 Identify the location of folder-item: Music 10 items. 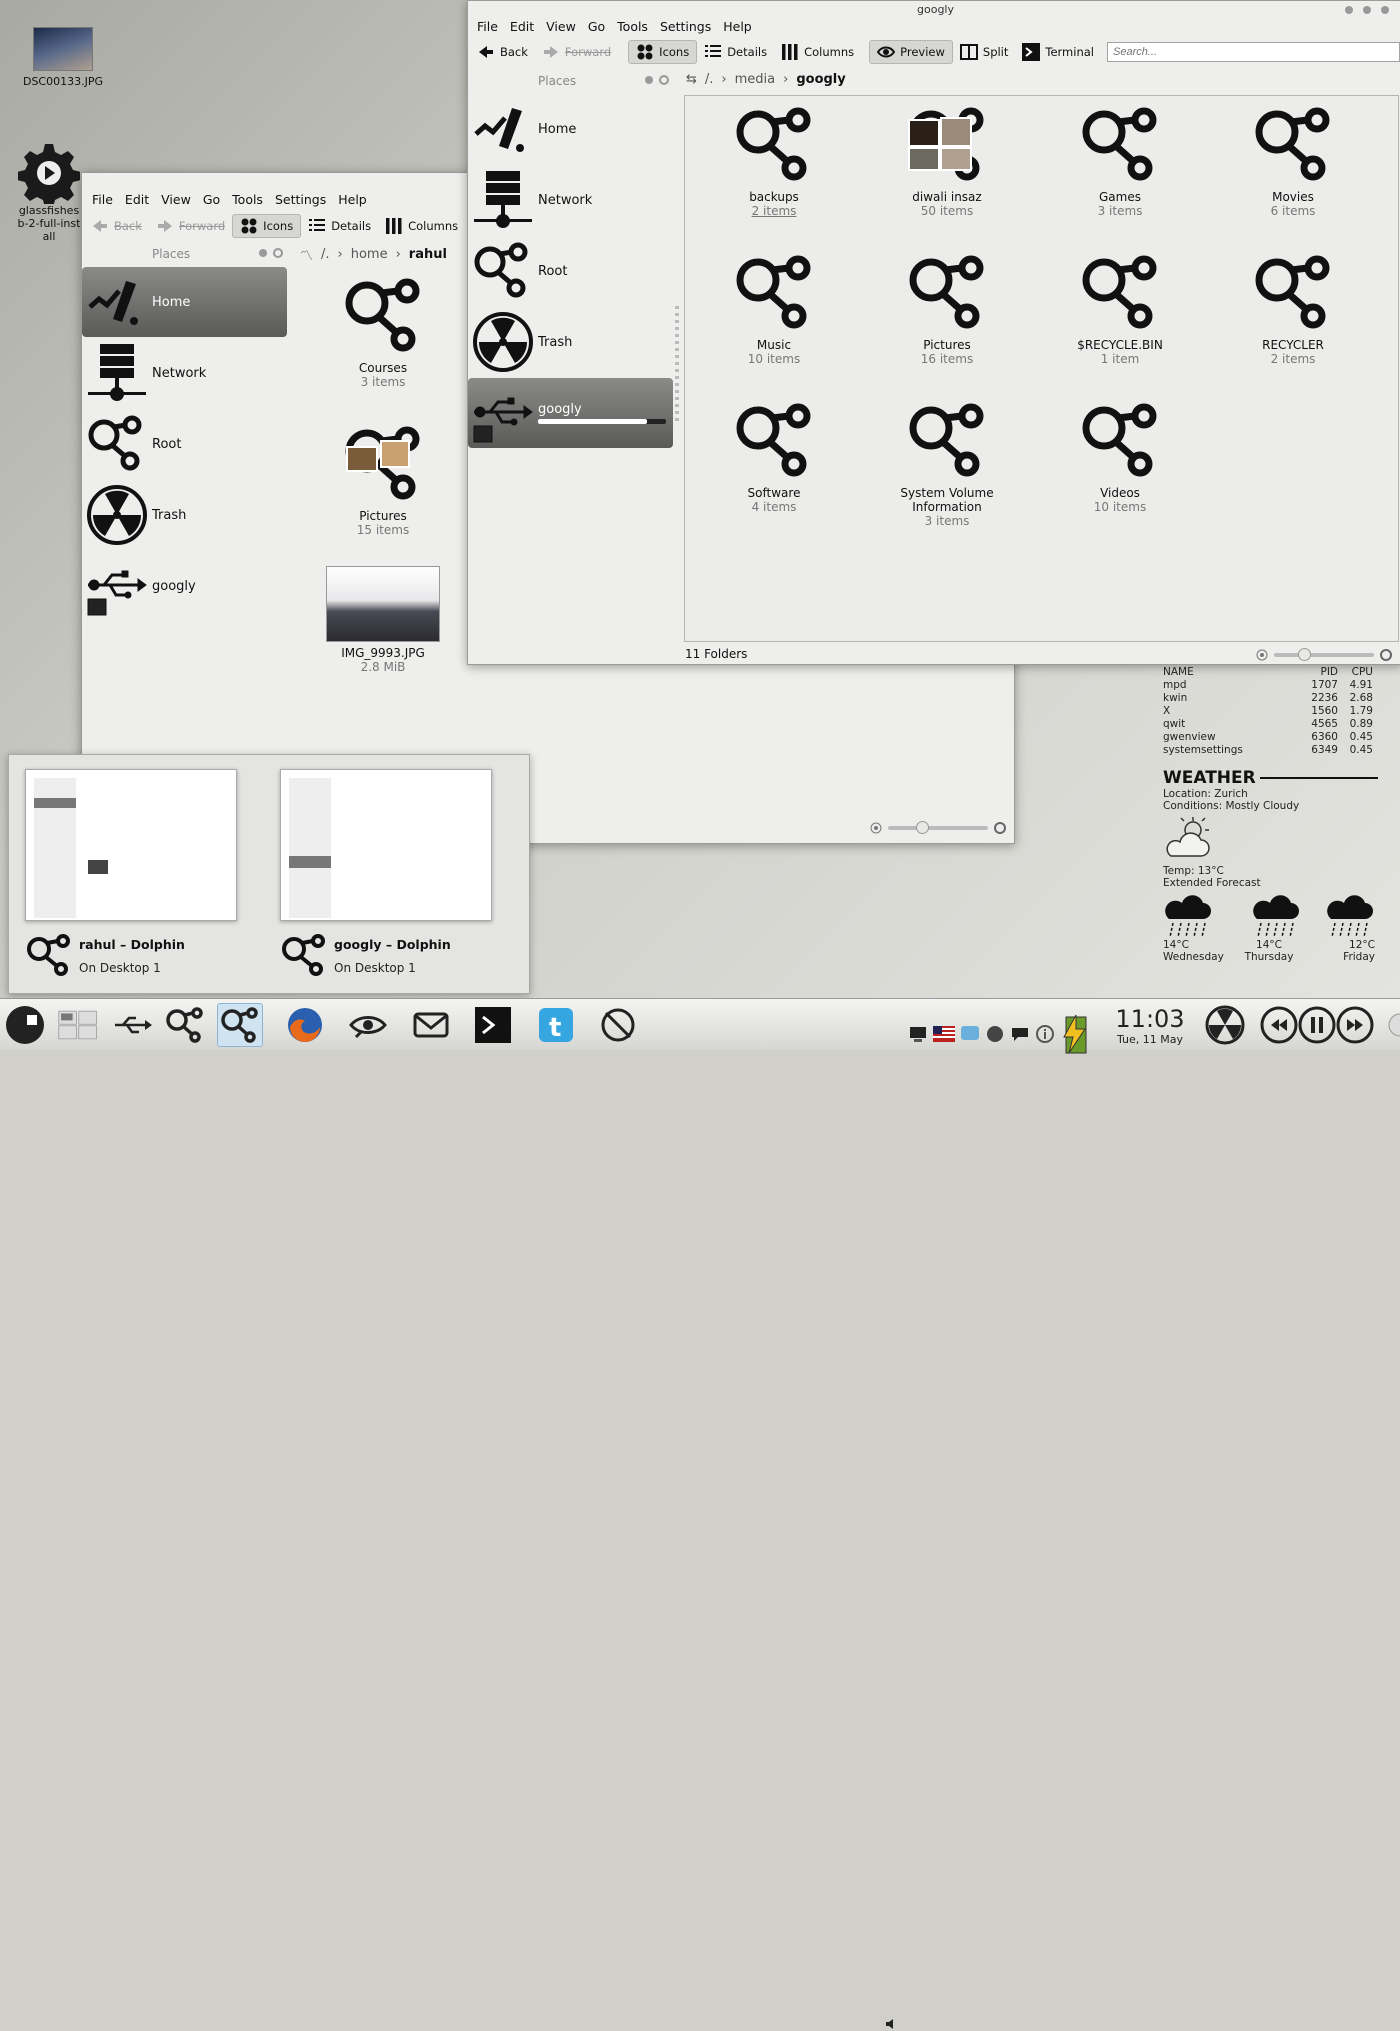
(774, 308).